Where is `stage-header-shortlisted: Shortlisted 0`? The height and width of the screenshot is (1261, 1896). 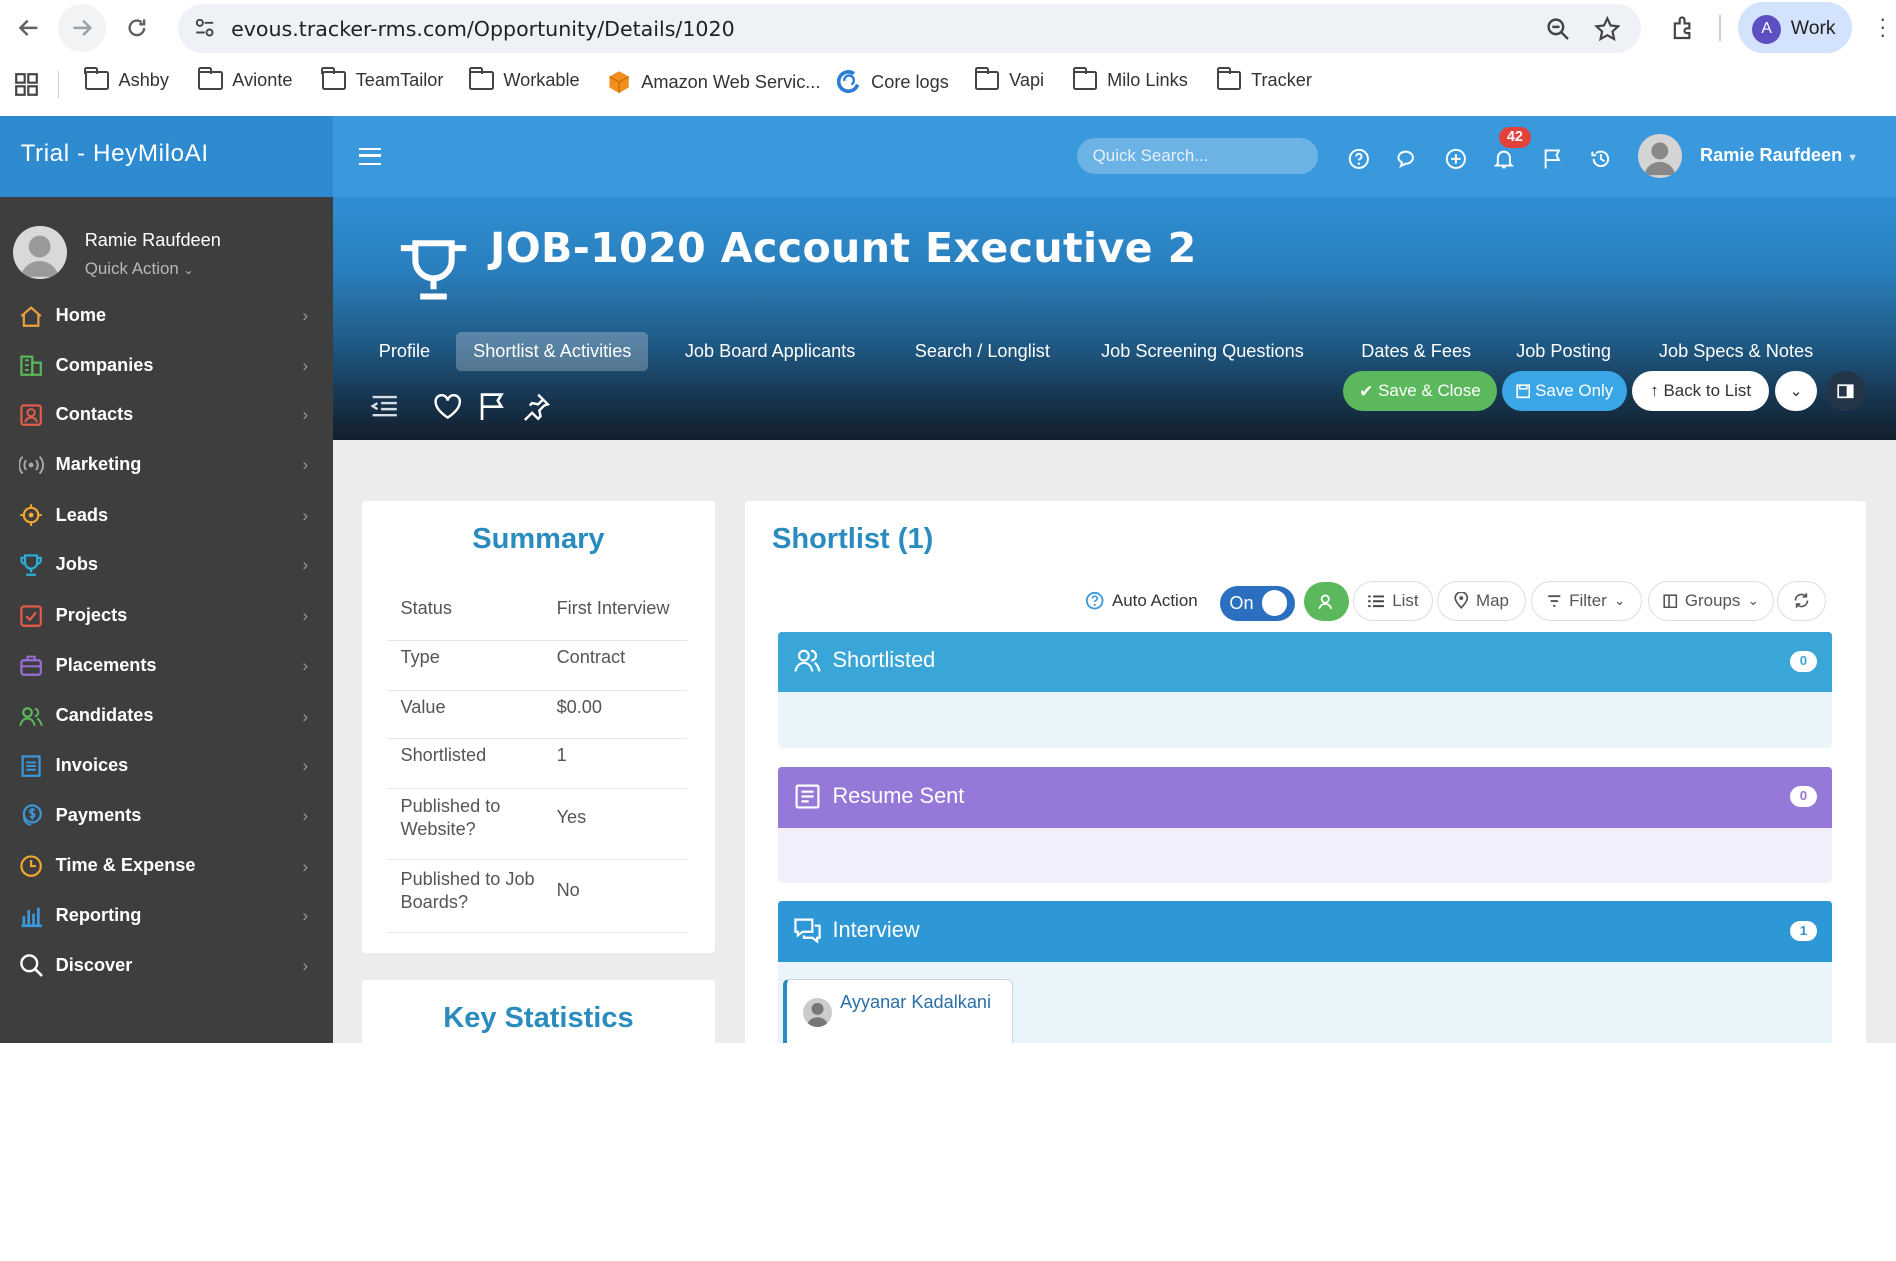 stage-header-shortlisted: Shortlisted 0 is located at coordinates (1305, 662).